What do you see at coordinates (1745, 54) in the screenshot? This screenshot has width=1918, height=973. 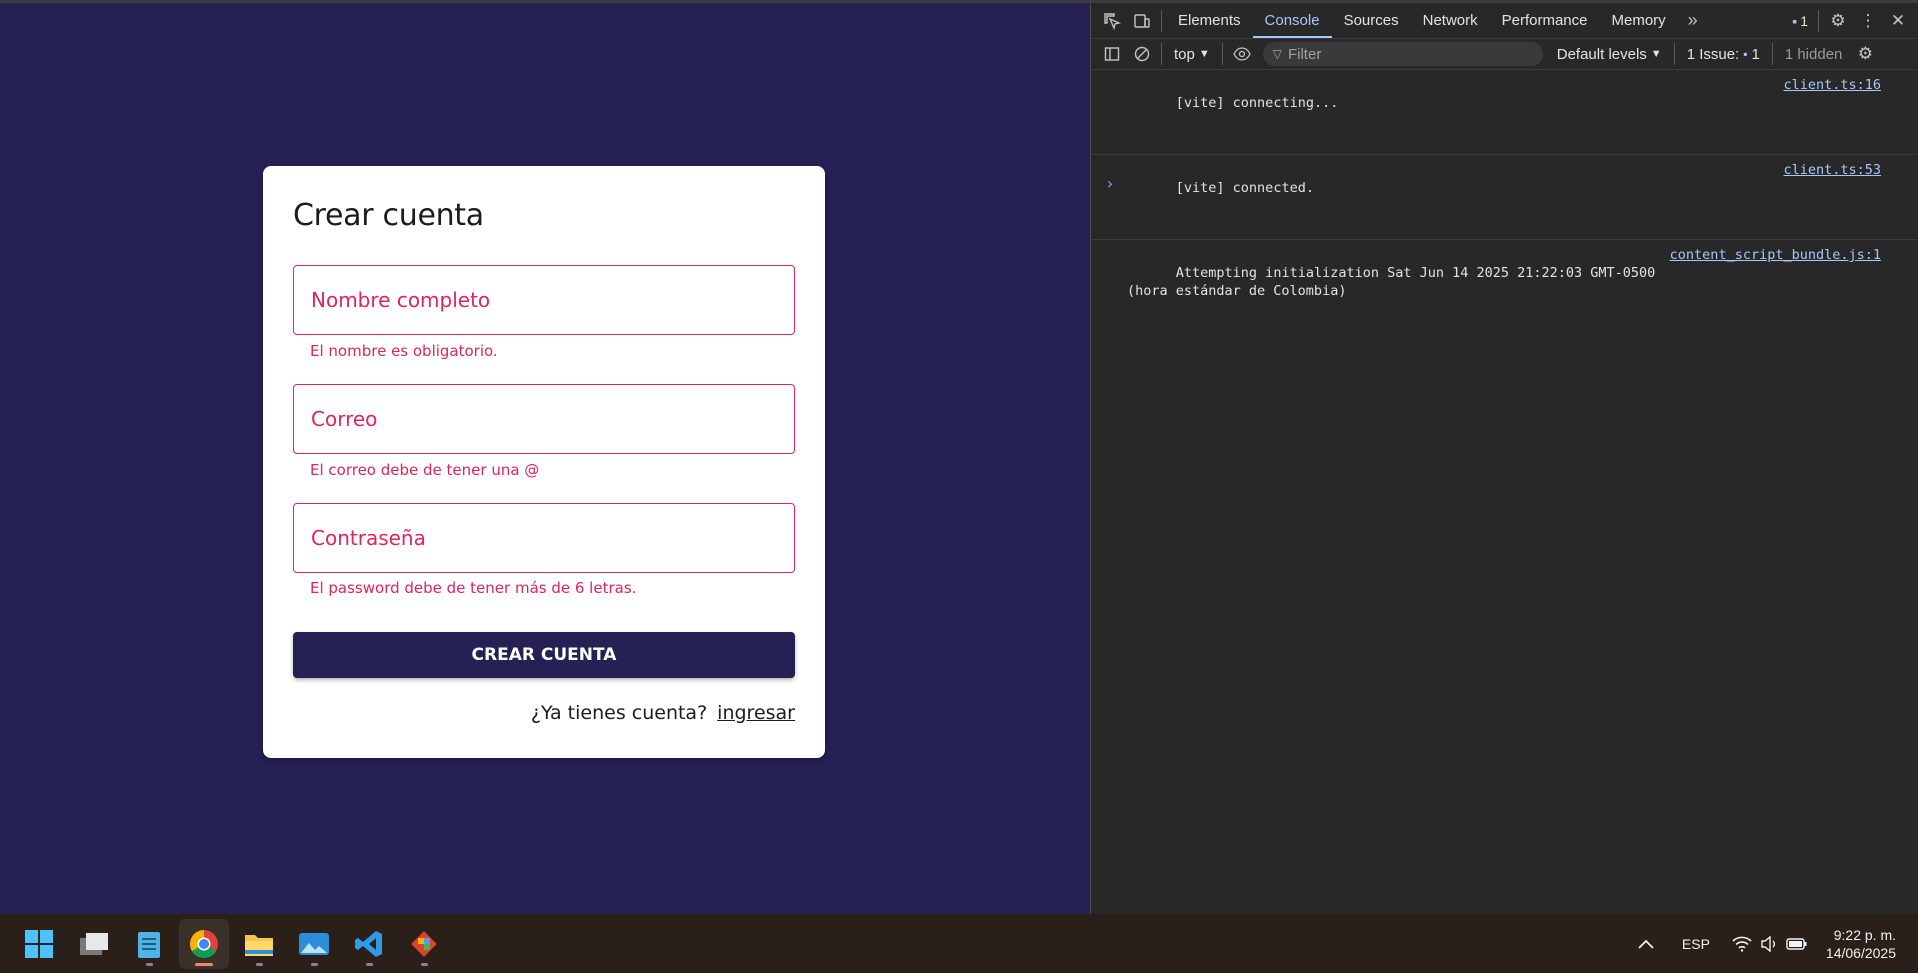 I see `issue-icon: ▪` at bounding box center [1745, 54].